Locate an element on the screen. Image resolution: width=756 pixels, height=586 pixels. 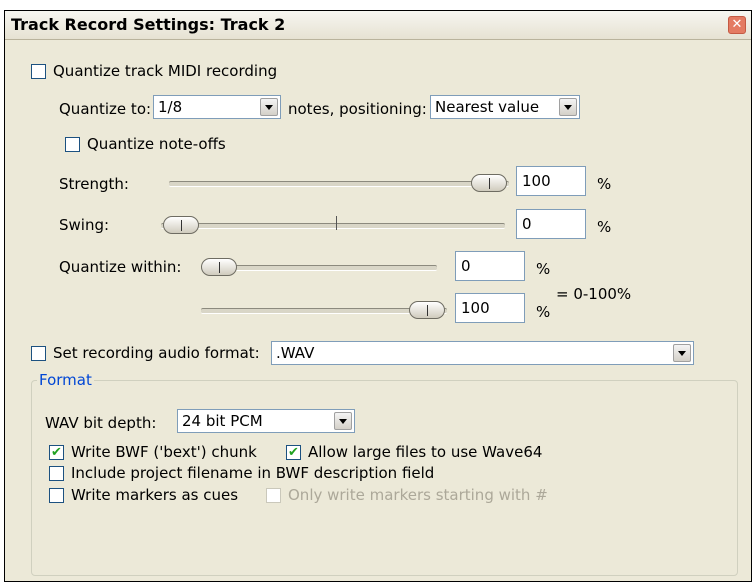
within-max-input: 100 is located at coordinates (490, 308).